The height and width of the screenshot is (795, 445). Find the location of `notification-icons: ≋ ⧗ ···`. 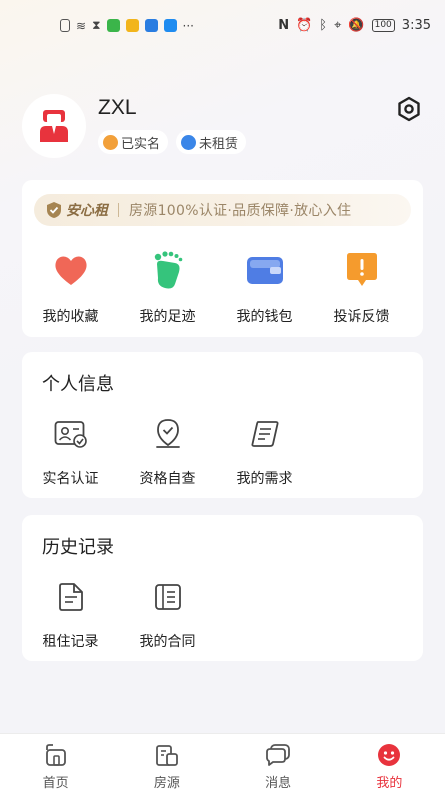

notification-icons: ≋ ⧗ ··· is located at coordinates (127, 25).